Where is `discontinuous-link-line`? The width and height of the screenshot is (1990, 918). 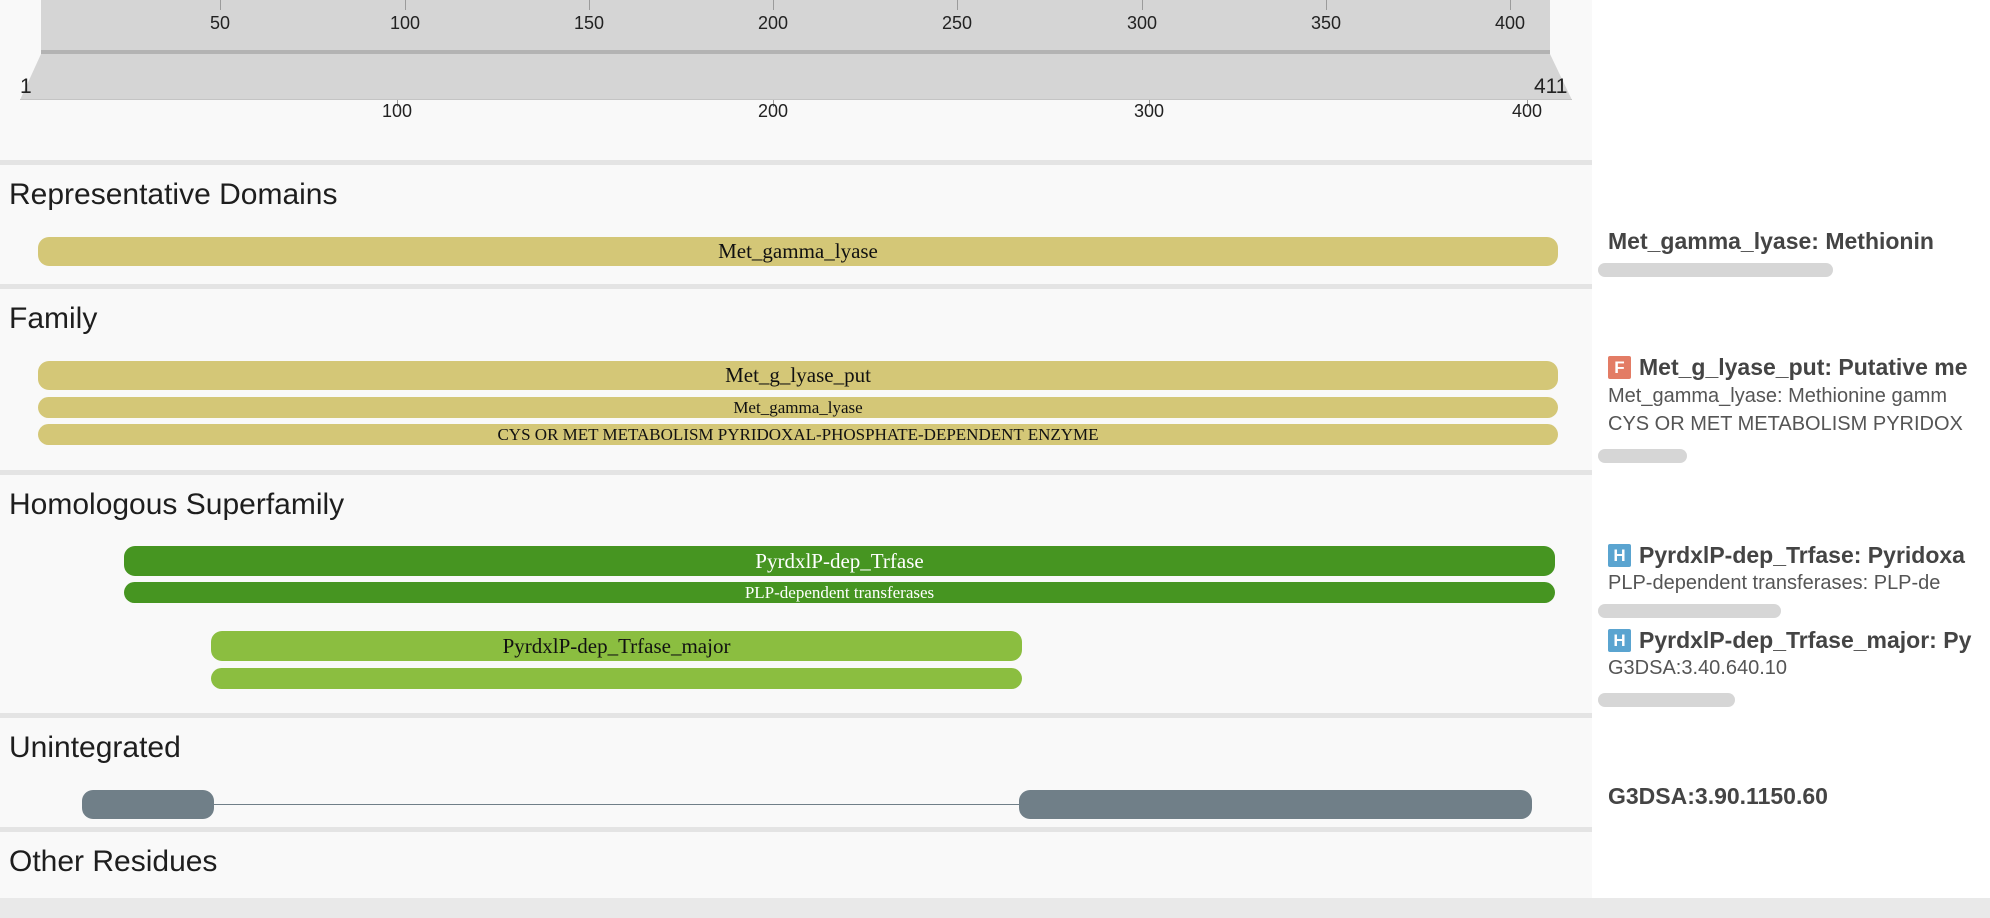 discontinuous-link-line is located at coordinates (617, 804).